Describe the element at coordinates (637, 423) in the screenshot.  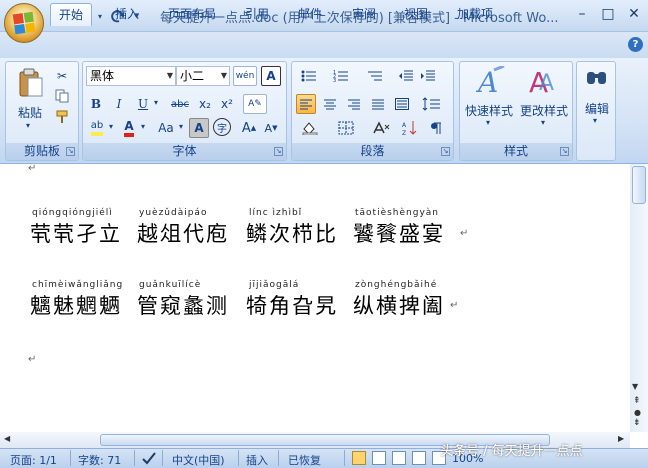
I see `next-page-icon: ⇟` at that location.